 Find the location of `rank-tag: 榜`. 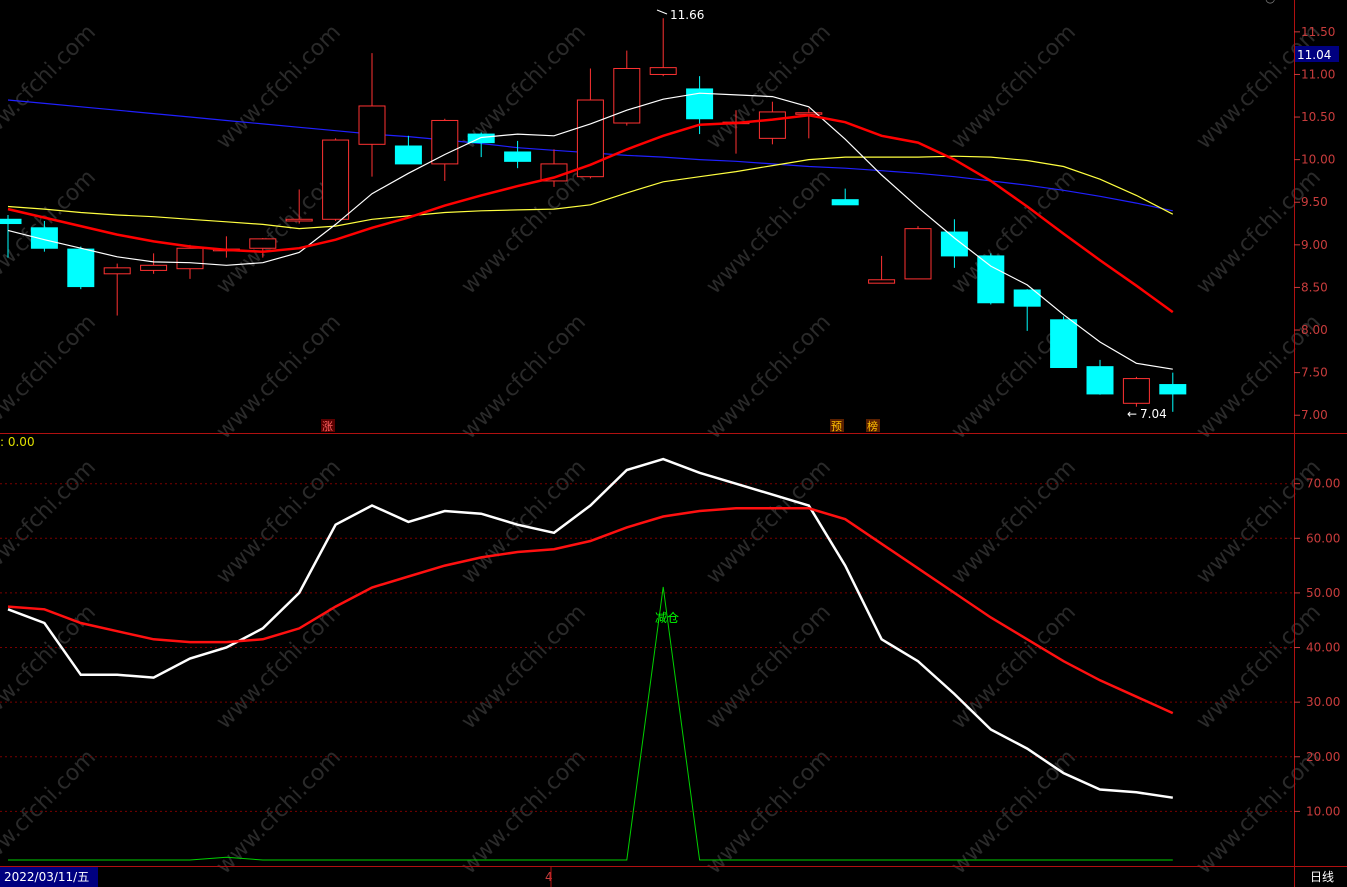

rank-tag: 榜 is located at coordinates (873, 426).